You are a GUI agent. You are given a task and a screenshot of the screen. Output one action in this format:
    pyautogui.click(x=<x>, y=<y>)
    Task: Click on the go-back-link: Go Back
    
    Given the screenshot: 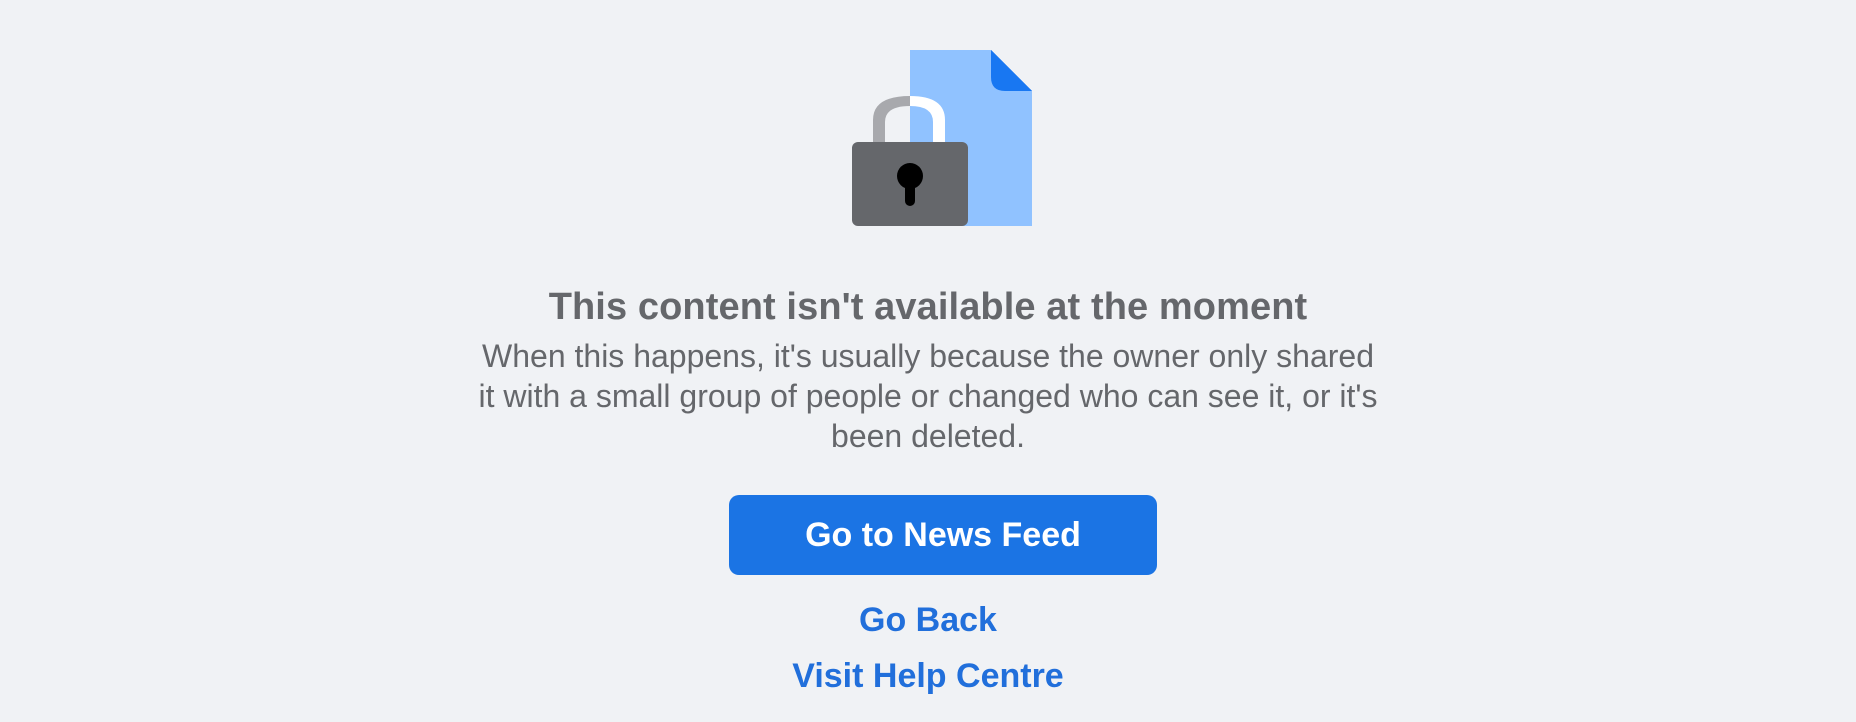 What is the action you would take?
    pyautogui.click(x=928, y=620)
    